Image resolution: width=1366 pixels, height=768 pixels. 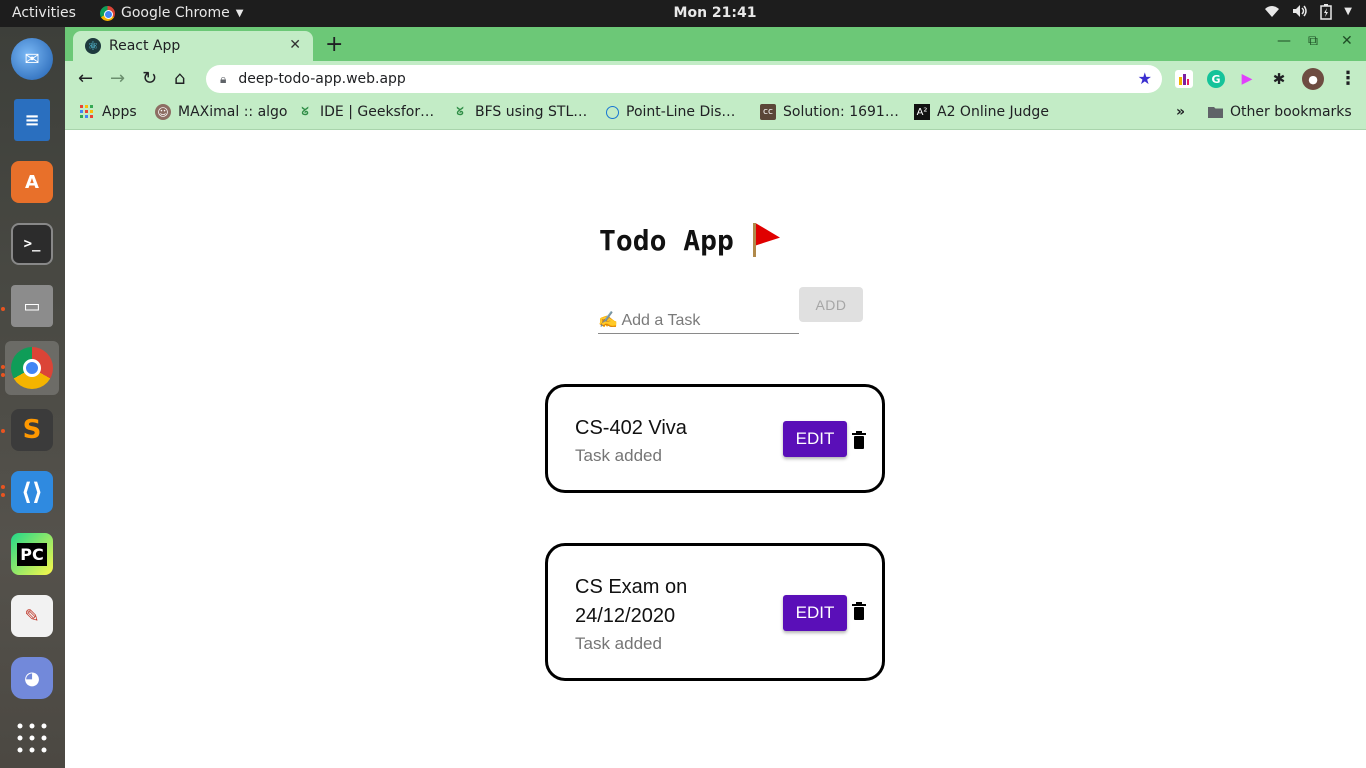 I want to click on chrome-icon, so click(x=32, y=368).